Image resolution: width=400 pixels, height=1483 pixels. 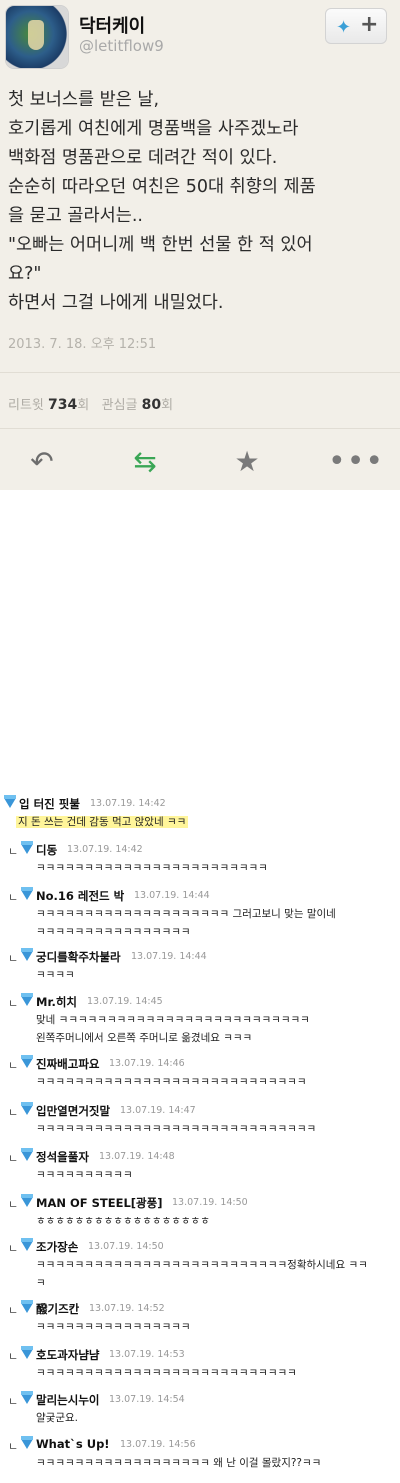 I want to click on comment-header: ㄴ No.16 레전드 박 13.07.19. 14:44, so click(x=200, y=895).